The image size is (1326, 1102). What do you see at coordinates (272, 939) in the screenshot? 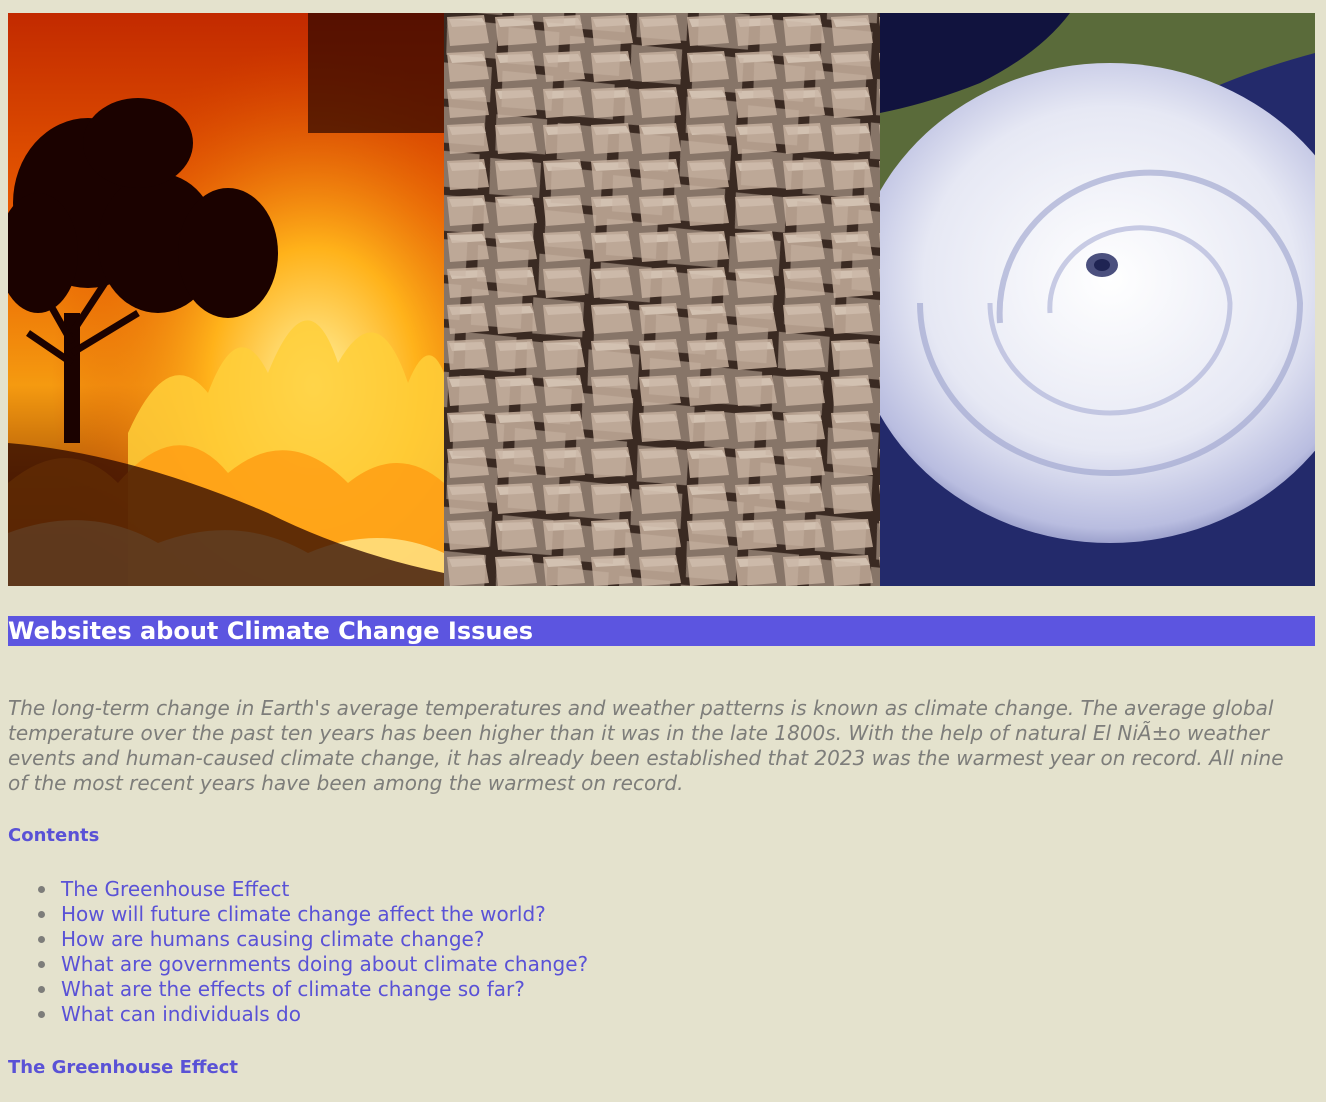
I see `toc-link-humans-causing: How are humans causing climate change?` at bounding box center [272, 939].